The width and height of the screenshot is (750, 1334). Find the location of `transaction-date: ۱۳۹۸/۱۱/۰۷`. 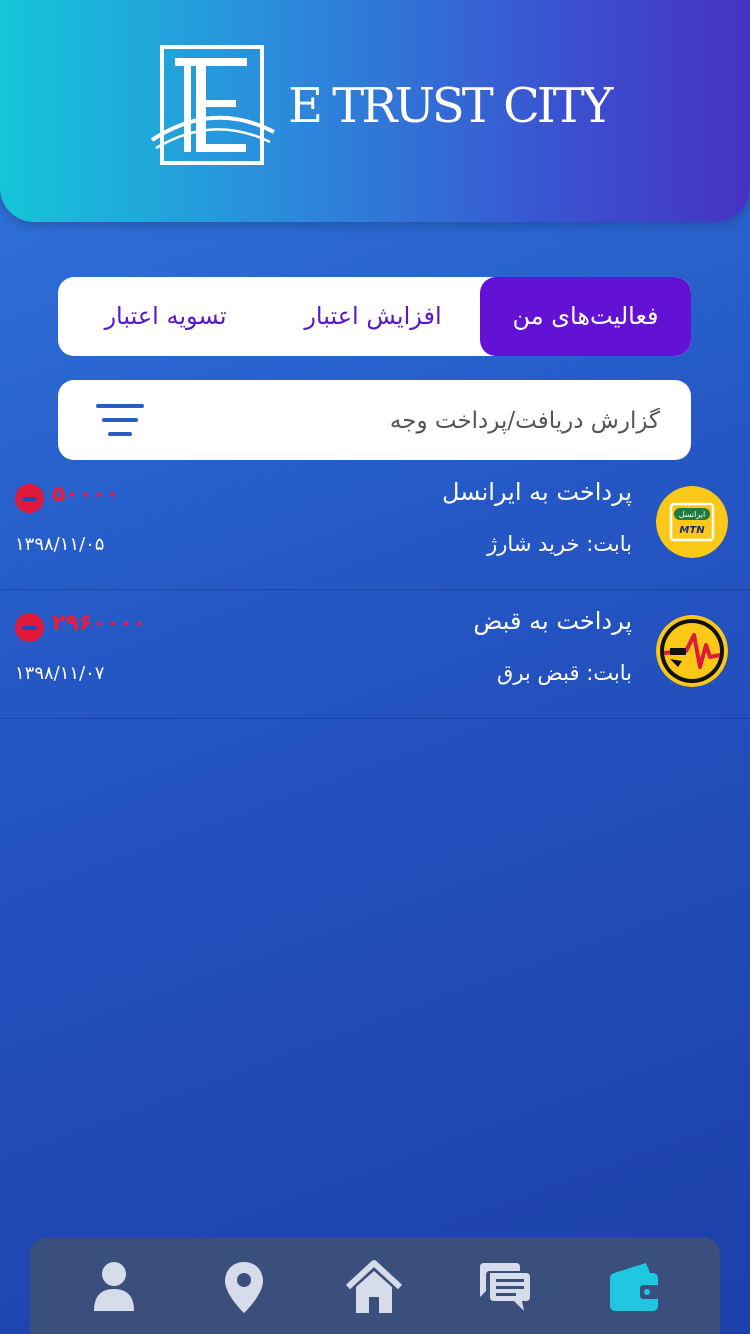

transaction-date: ۱۳۹۸/۱۱/۰۷ is located at coordinates (60, 673).